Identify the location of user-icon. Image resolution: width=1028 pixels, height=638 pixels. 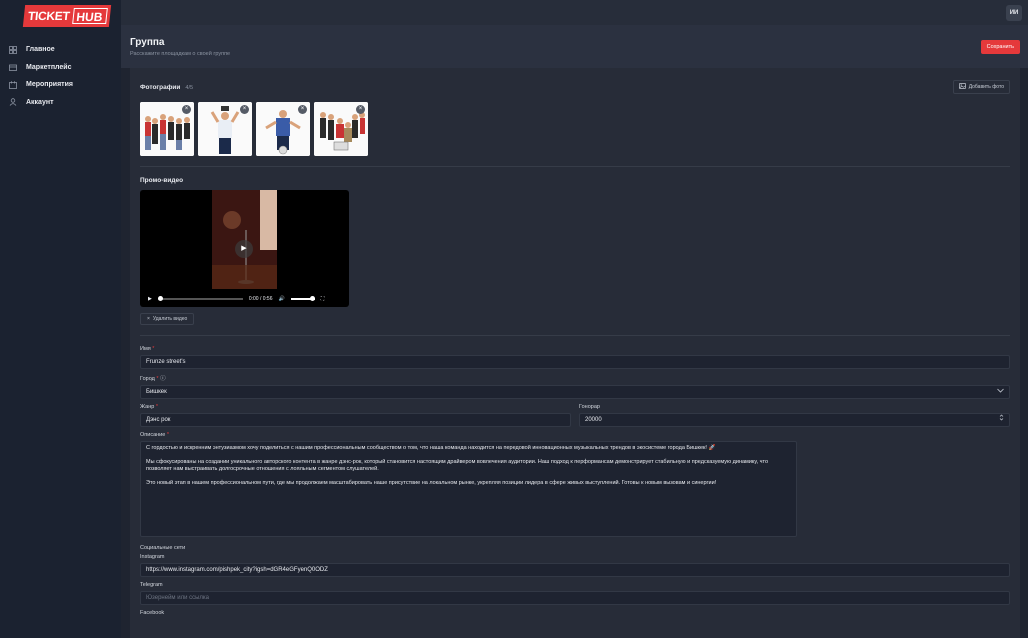
(13, 102).